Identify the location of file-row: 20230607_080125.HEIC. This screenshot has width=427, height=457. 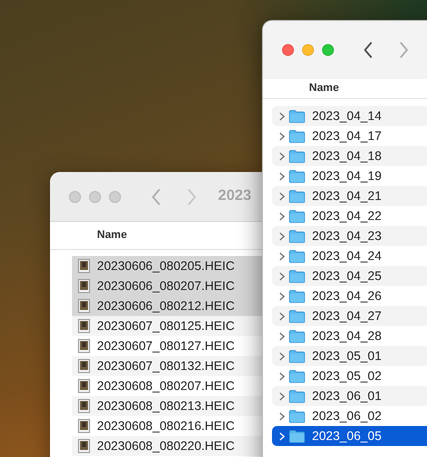
(167, 326).